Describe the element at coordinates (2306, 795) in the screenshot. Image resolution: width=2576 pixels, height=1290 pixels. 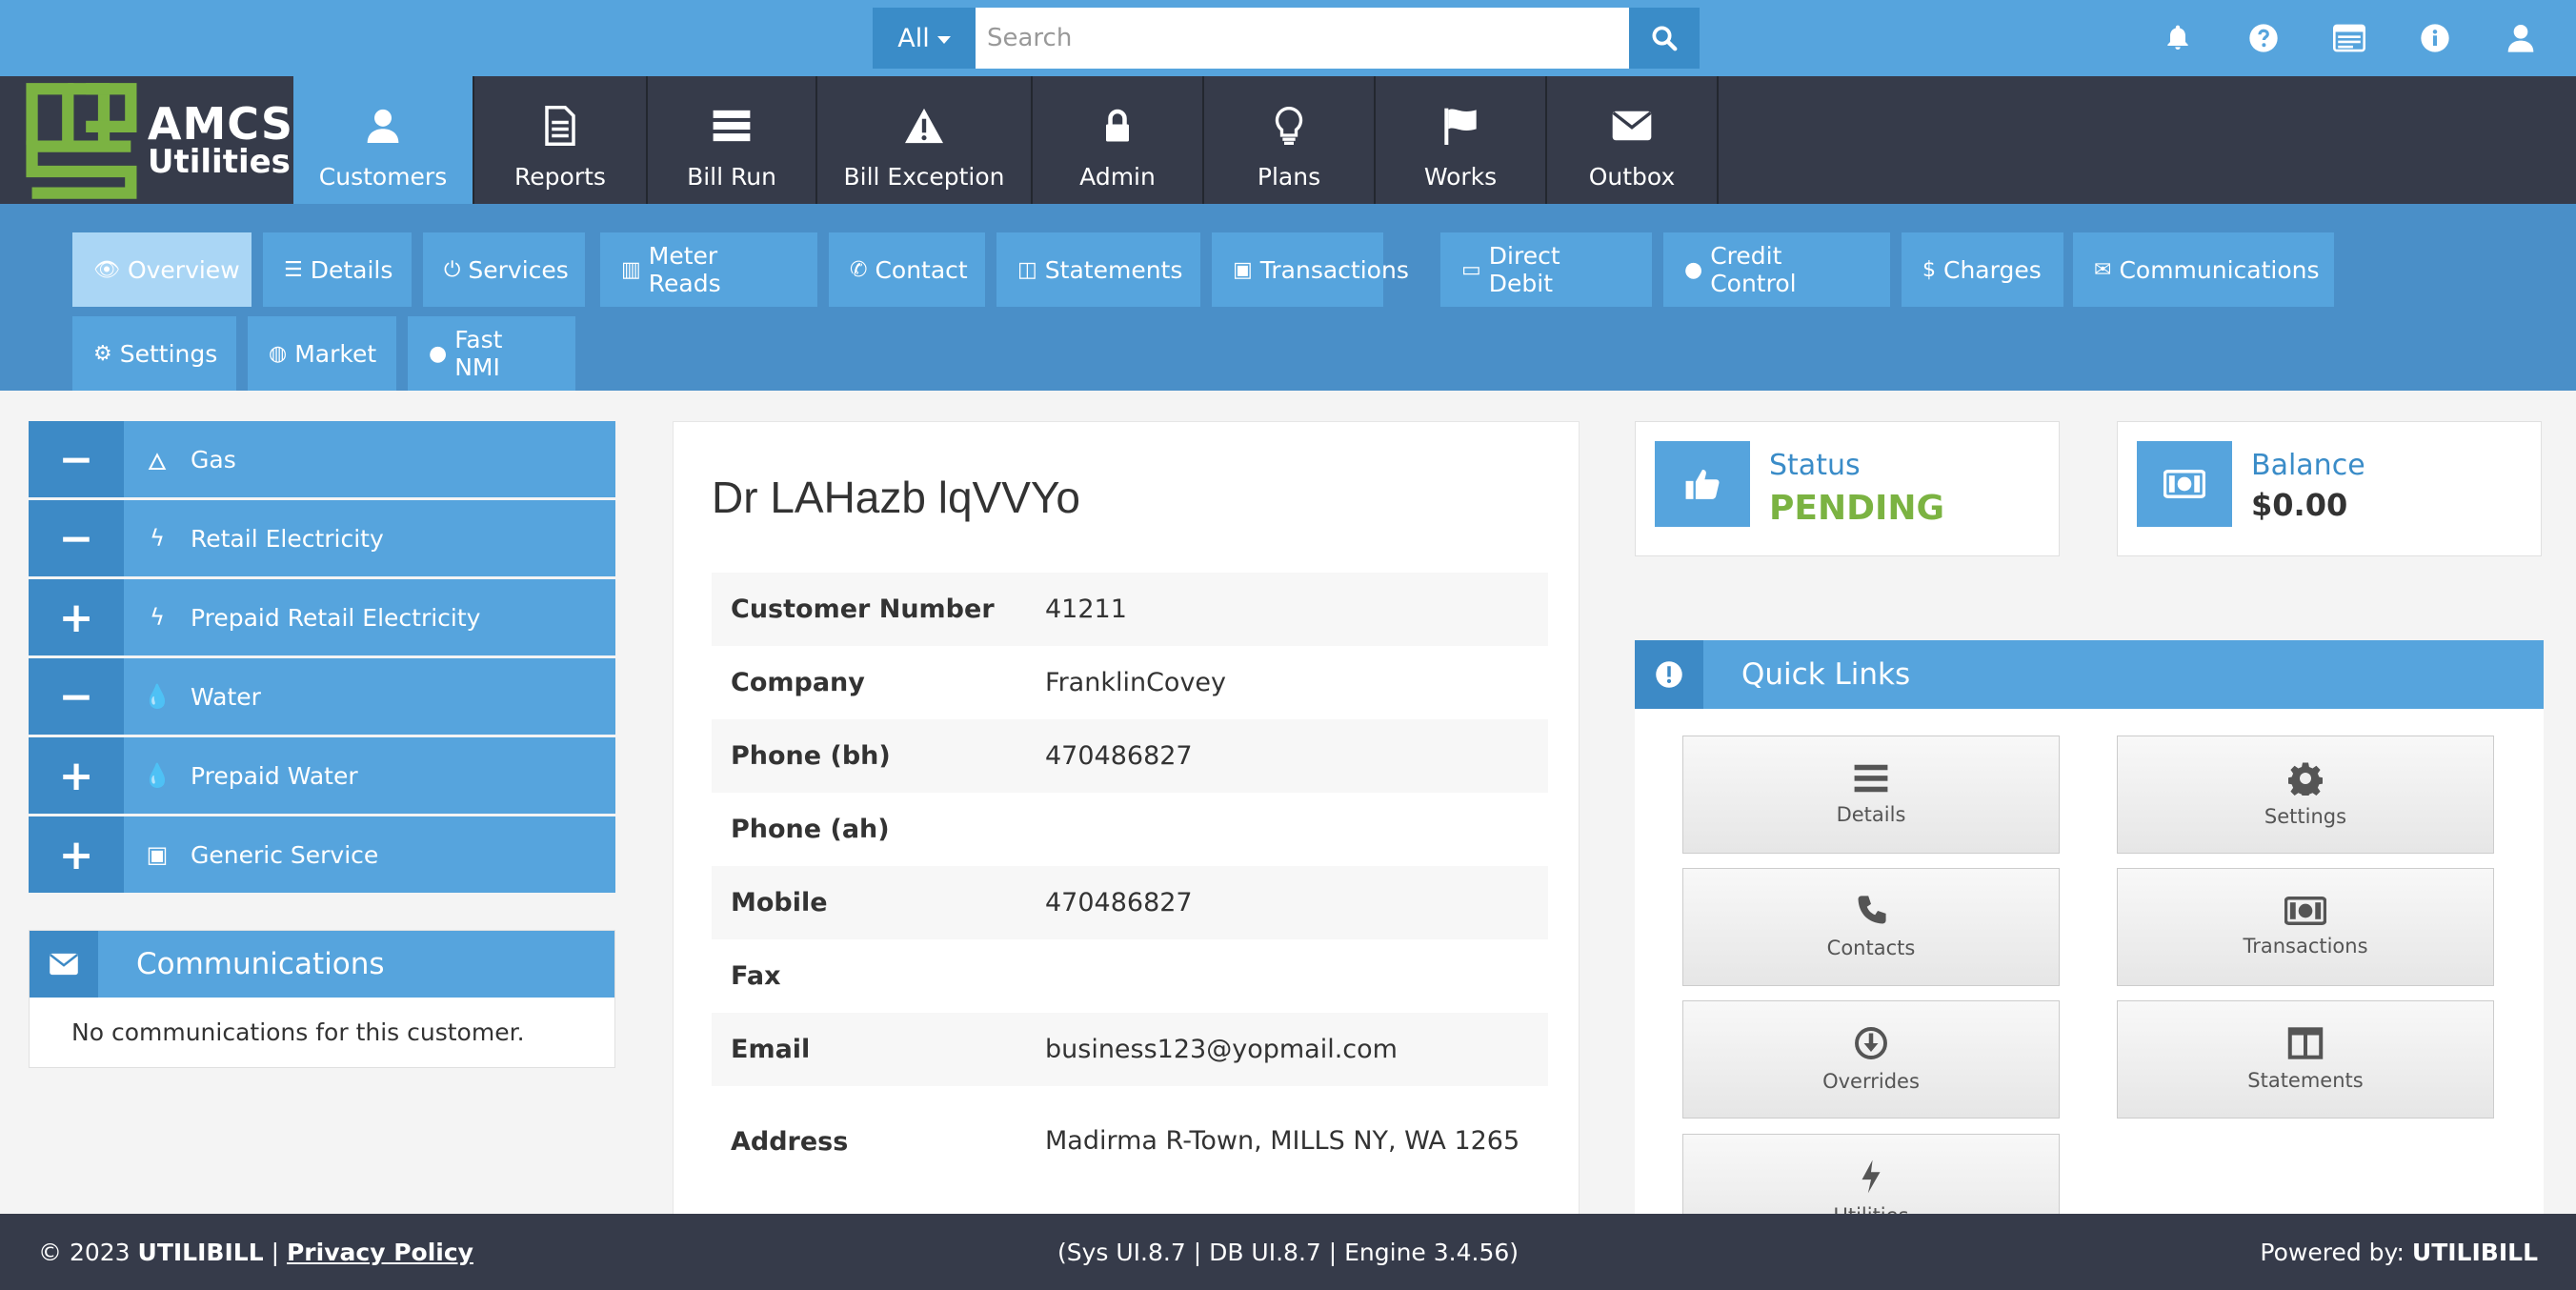
I see `quick-link-settings: Settings` at that location.